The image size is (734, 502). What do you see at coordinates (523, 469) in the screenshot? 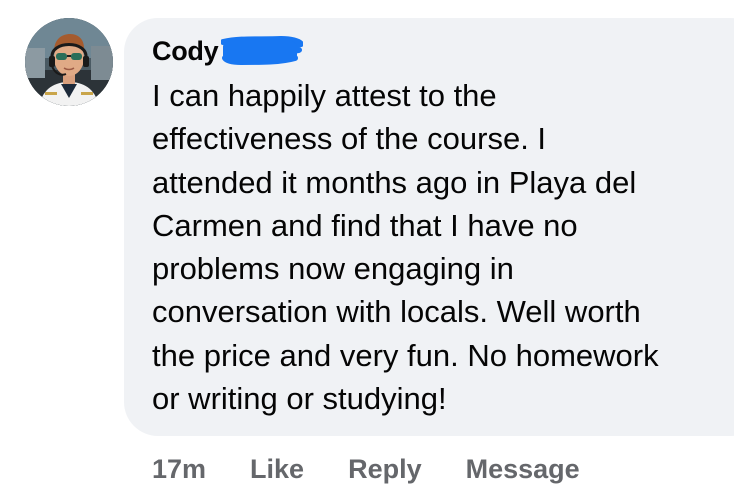
I see `message-button: Message` at bounding box center [523, 469].